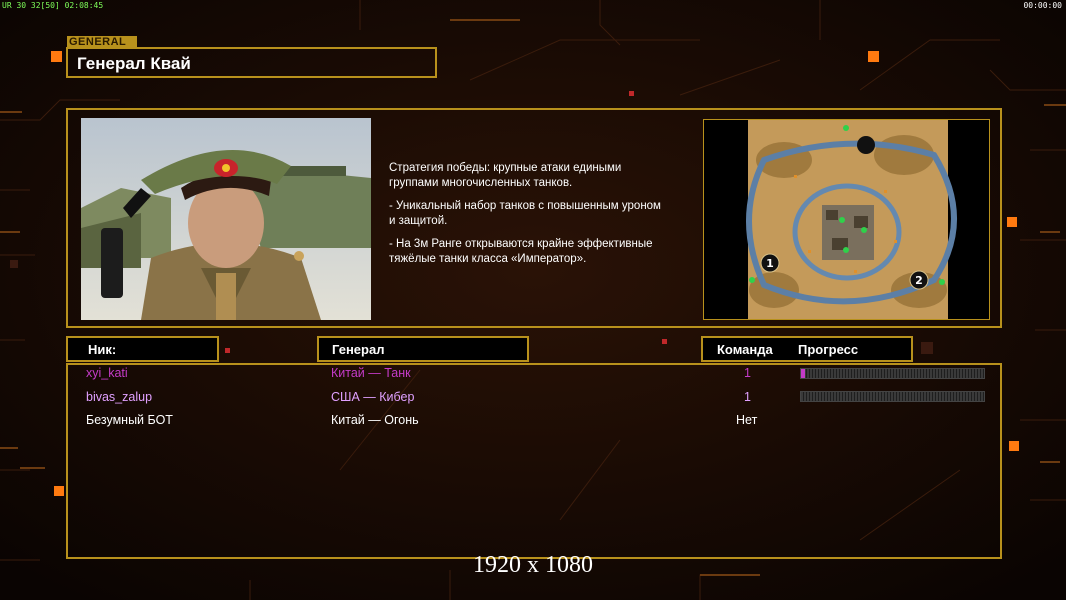 Image resolution: width=1066 pixels, height=600 pixels. I want to click on player-general: Китай — Танк, so click(371, 373).